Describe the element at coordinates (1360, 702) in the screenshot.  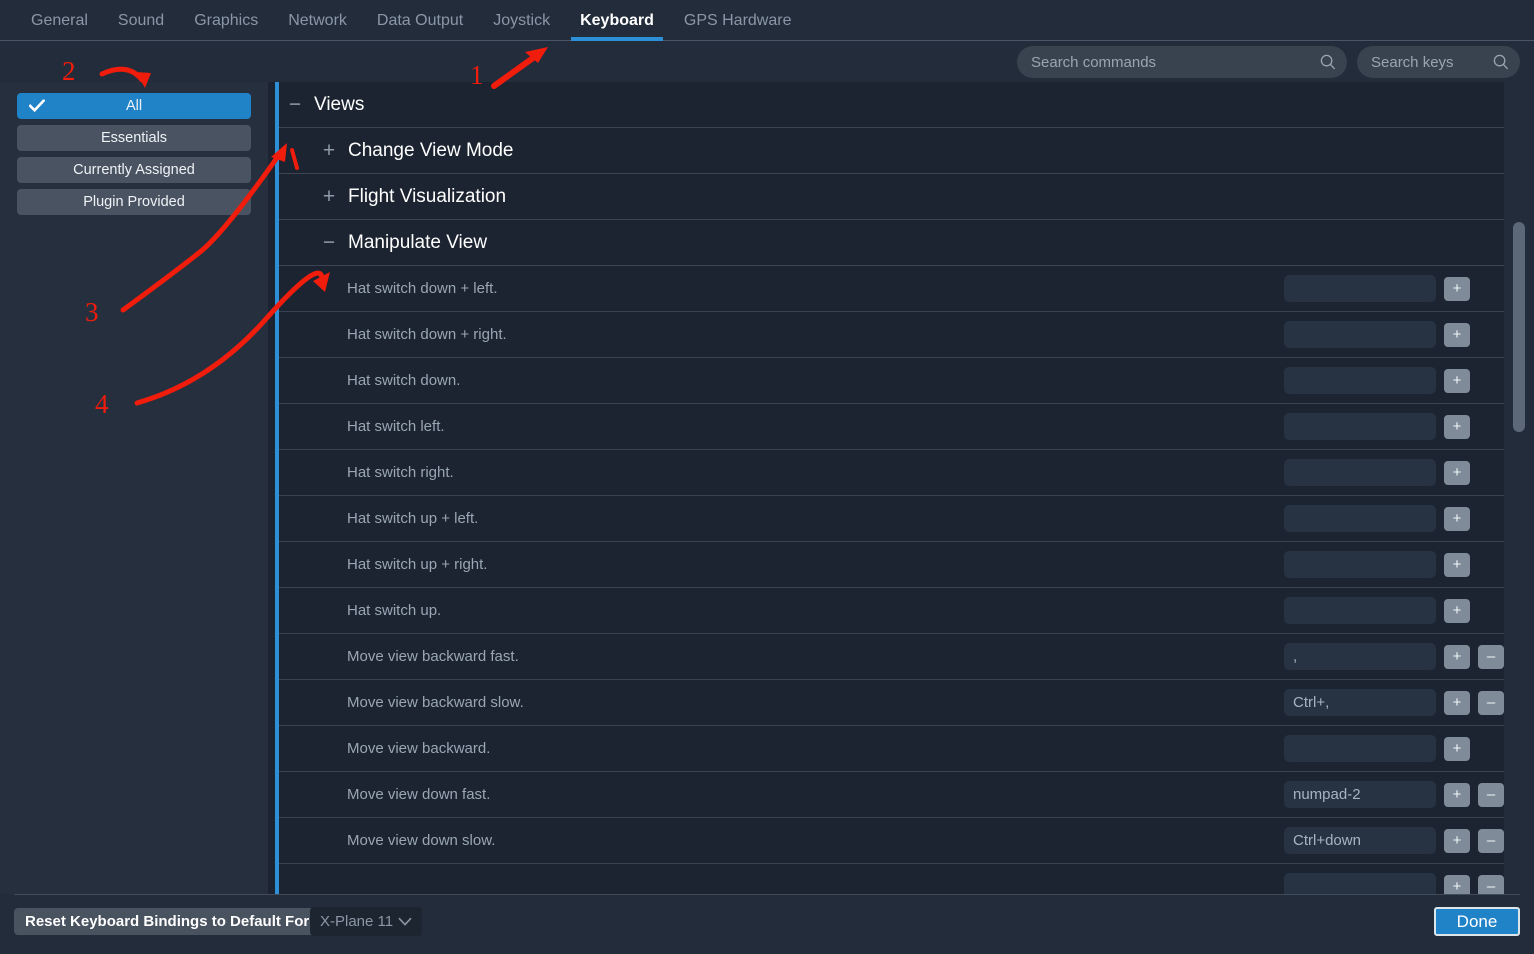
I see `binding-field: Ctrl+,` at that location.